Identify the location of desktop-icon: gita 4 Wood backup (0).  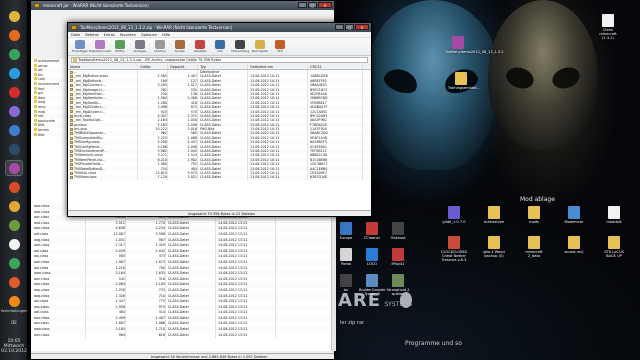
(494, 247).